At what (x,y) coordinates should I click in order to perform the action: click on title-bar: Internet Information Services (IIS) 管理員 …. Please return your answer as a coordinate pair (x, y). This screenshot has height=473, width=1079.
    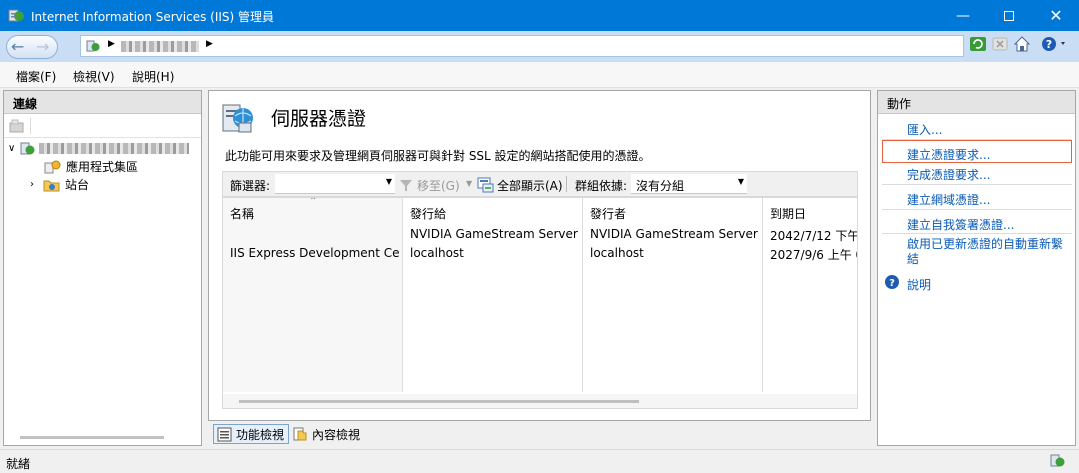
    Looking at the image, I should click on (539, 15).